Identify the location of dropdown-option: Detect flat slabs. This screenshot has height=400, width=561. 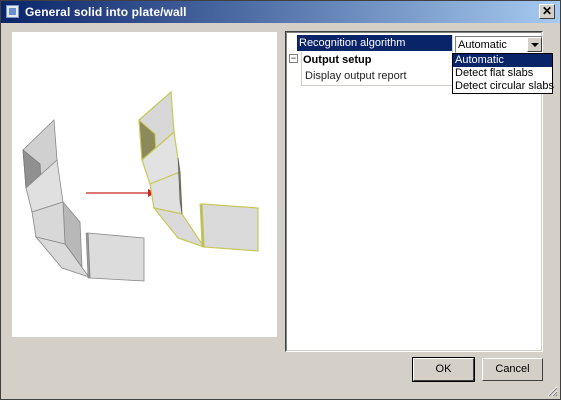
(502, 73).